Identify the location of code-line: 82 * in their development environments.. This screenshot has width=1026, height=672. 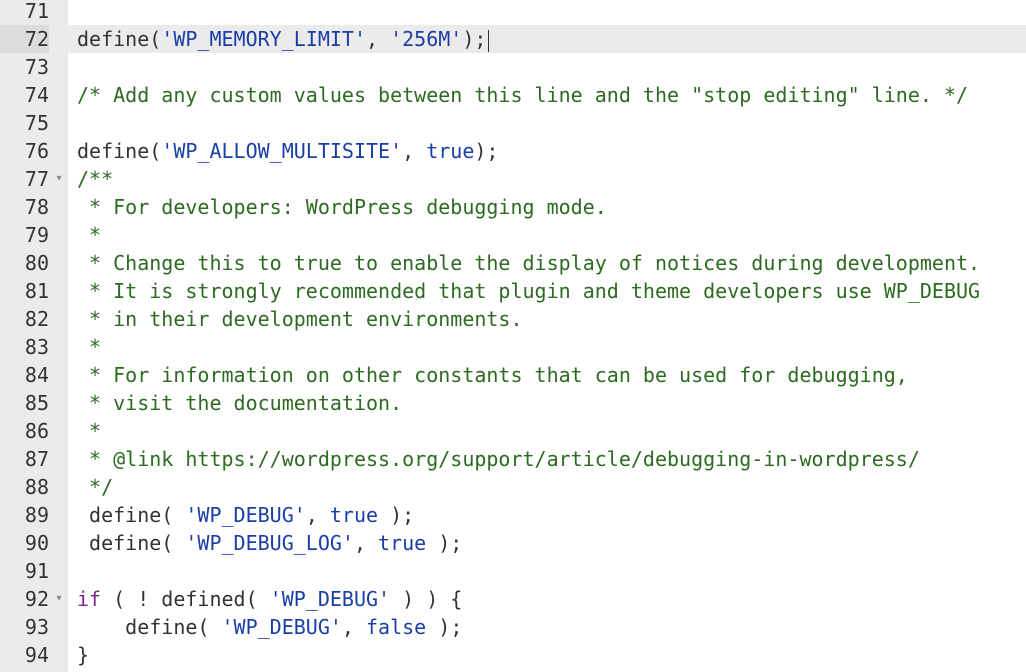
(513, 319).